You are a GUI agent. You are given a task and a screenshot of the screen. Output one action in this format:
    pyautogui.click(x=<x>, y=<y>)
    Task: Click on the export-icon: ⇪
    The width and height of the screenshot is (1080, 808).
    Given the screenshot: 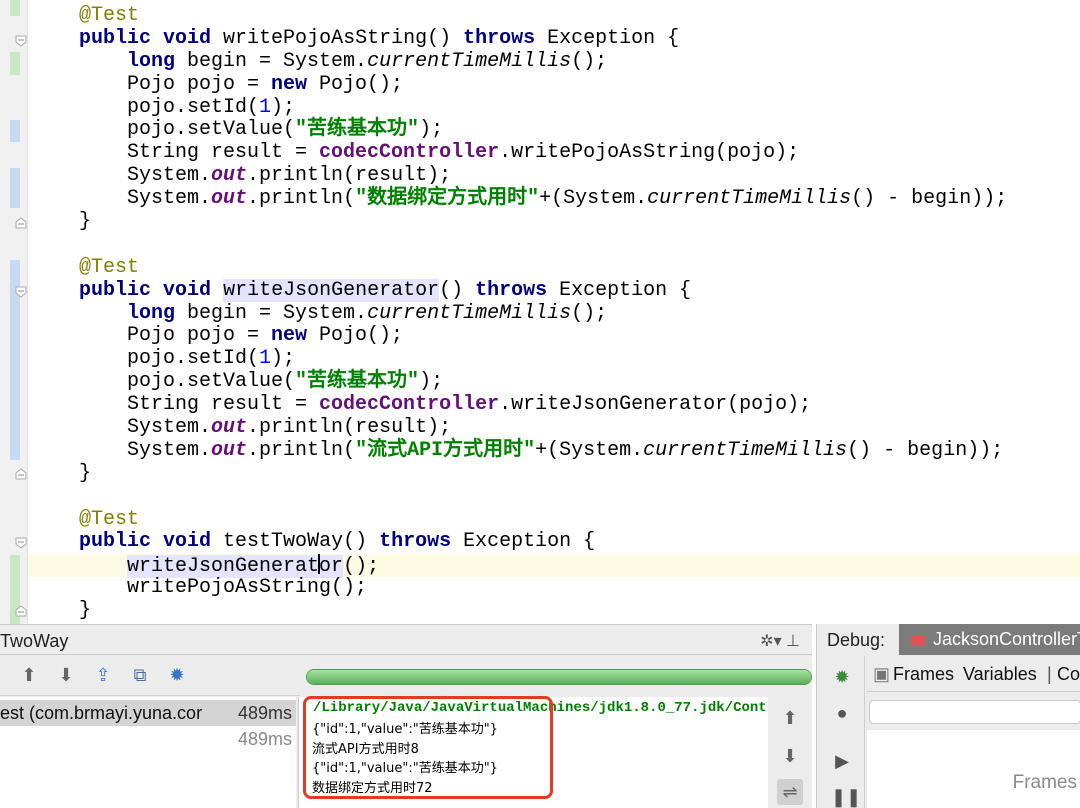 What is the action you would take?
    pyautogui.click(x=103, y=675)
    